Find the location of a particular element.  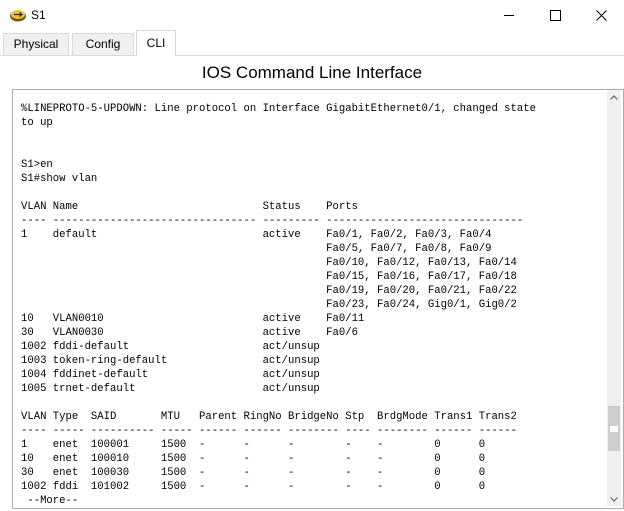

maximize-button is located at coordinates (555, 15).